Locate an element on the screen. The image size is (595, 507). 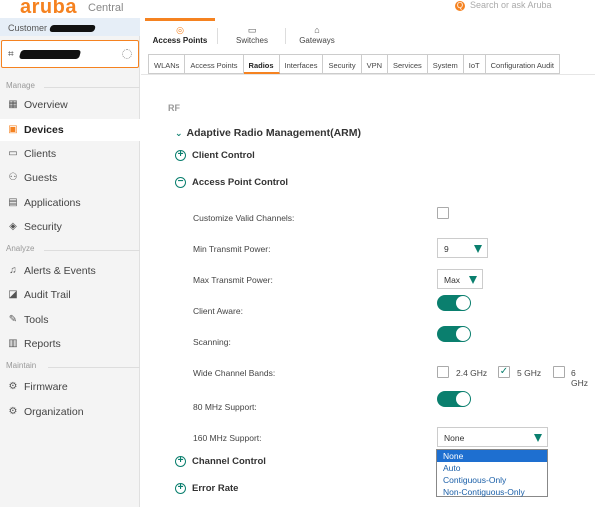
logo-subtitle: Central is located at coordinates (106, 8).